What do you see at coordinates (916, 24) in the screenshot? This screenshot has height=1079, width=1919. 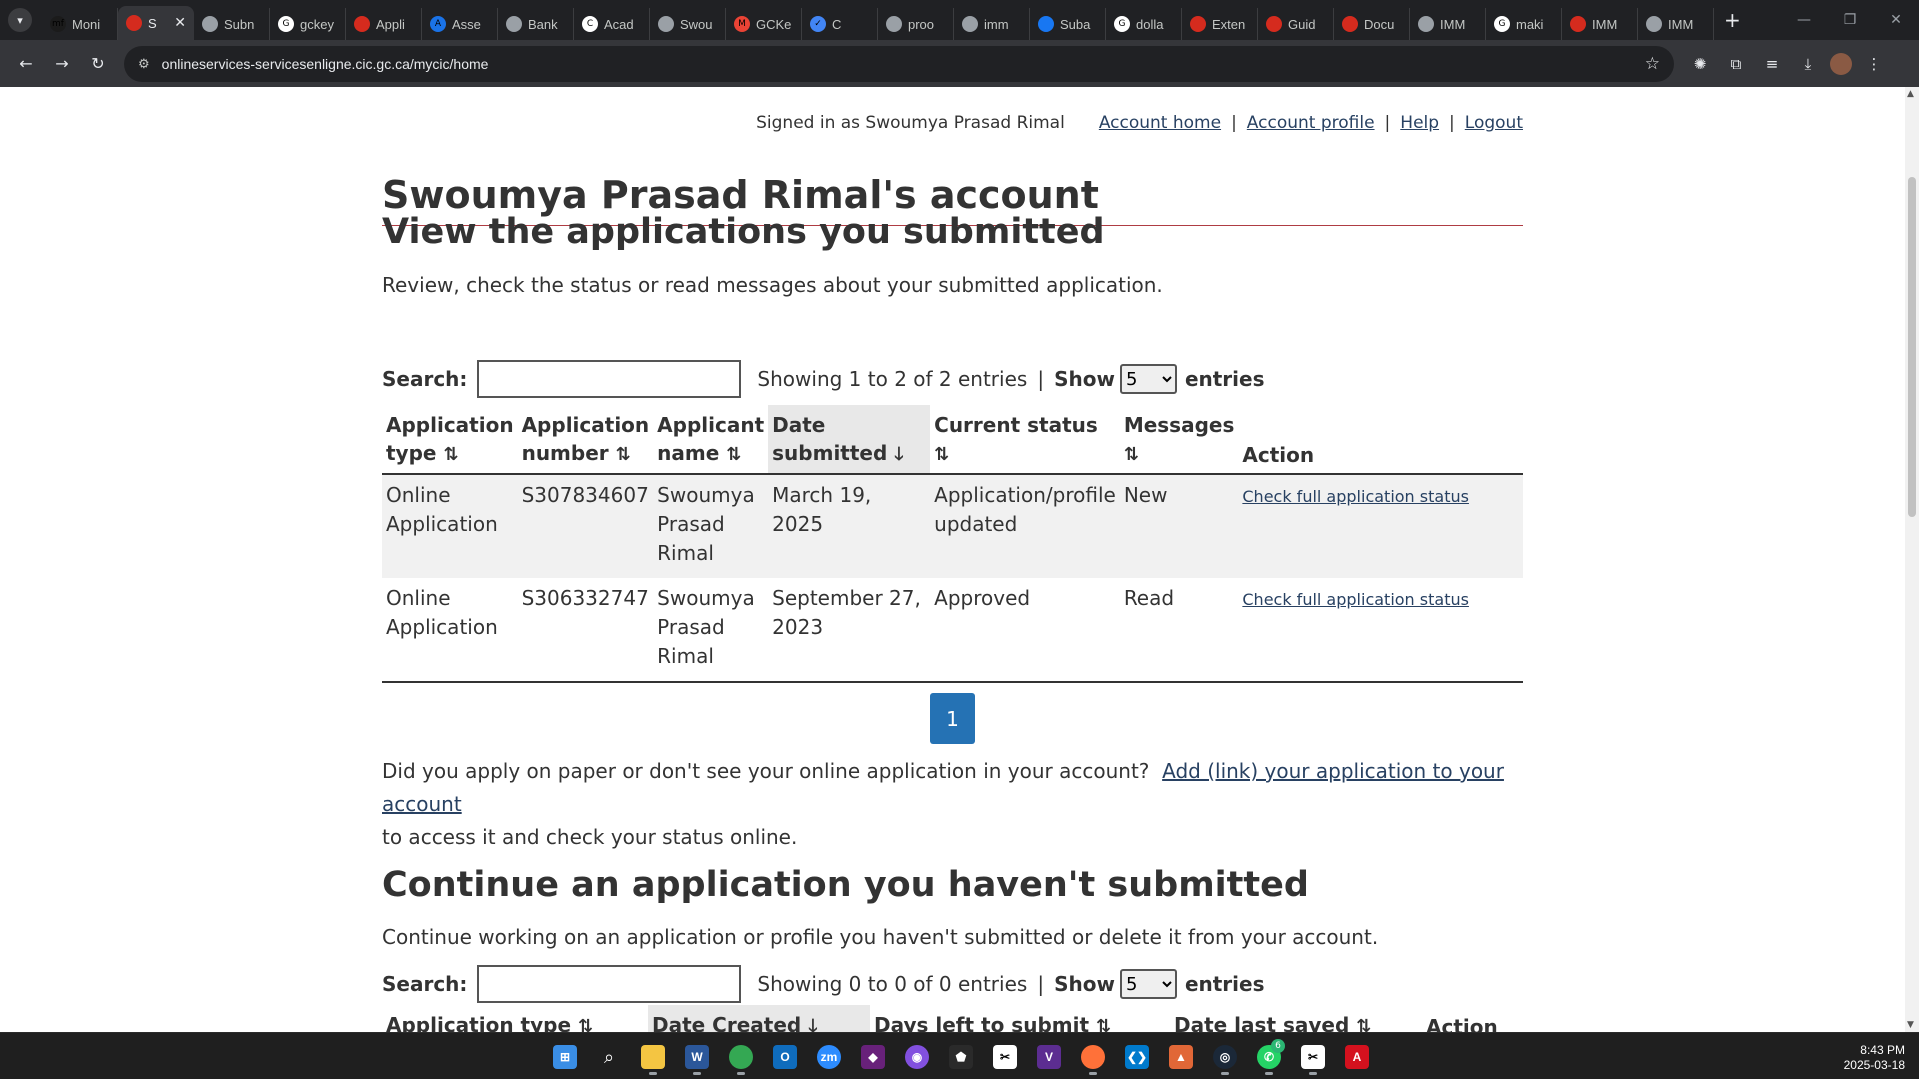 I see `browser-tab: proo` at bounding box center [916, 24].